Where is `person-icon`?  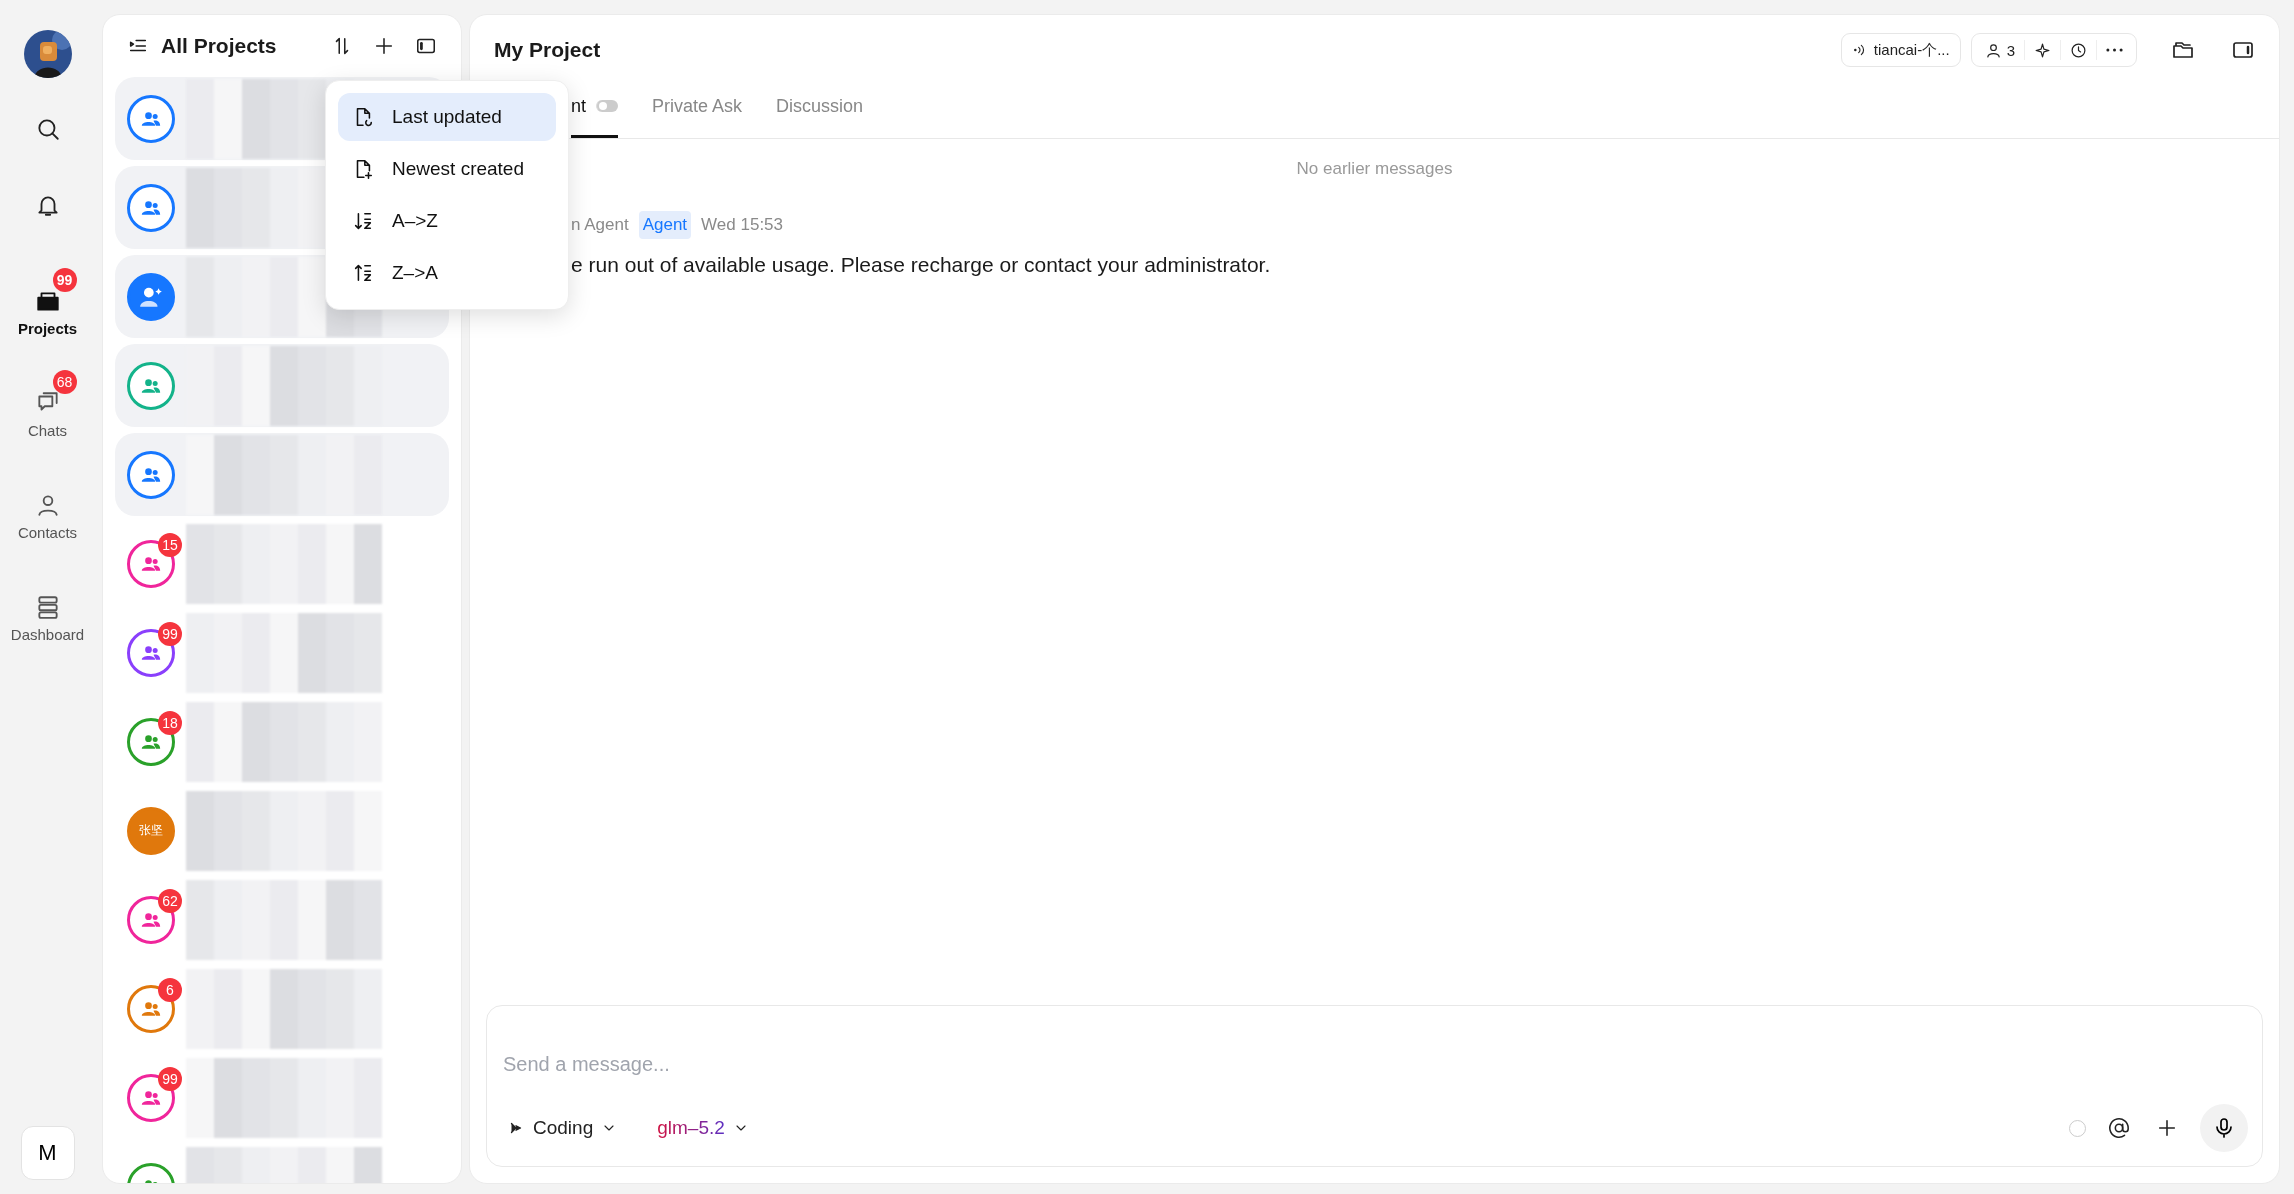
person-icon is located at coordinates (1993, 50).